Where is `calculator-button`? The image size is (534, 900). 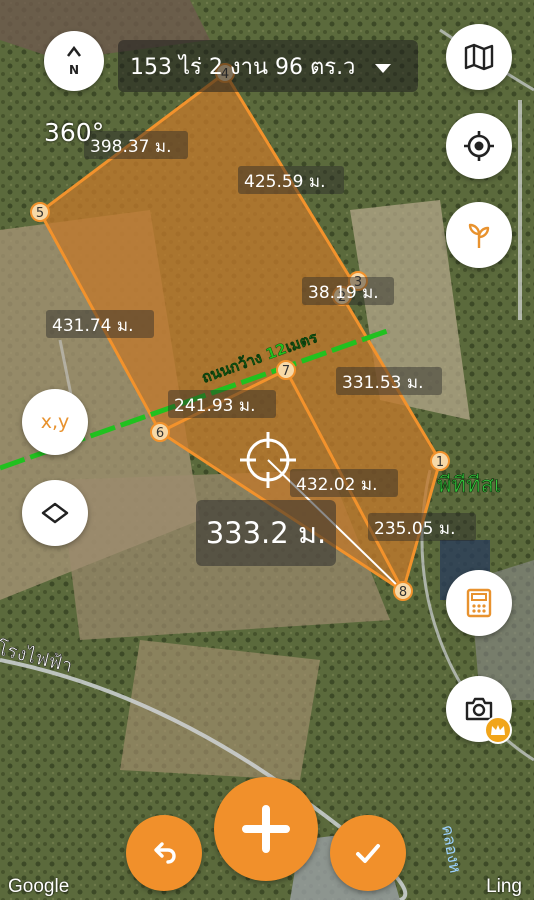
calculator-button is located at coordinates (479, 603).